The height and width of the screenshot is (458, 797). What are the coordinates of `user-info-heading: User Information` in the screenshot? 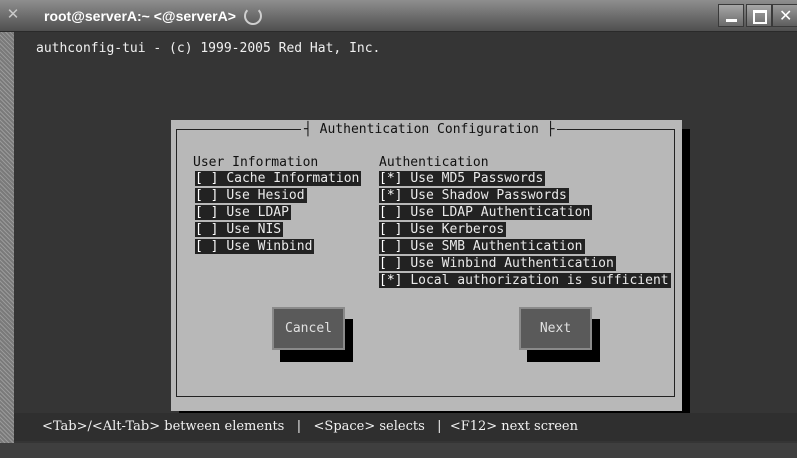 It's located at (256, 162).